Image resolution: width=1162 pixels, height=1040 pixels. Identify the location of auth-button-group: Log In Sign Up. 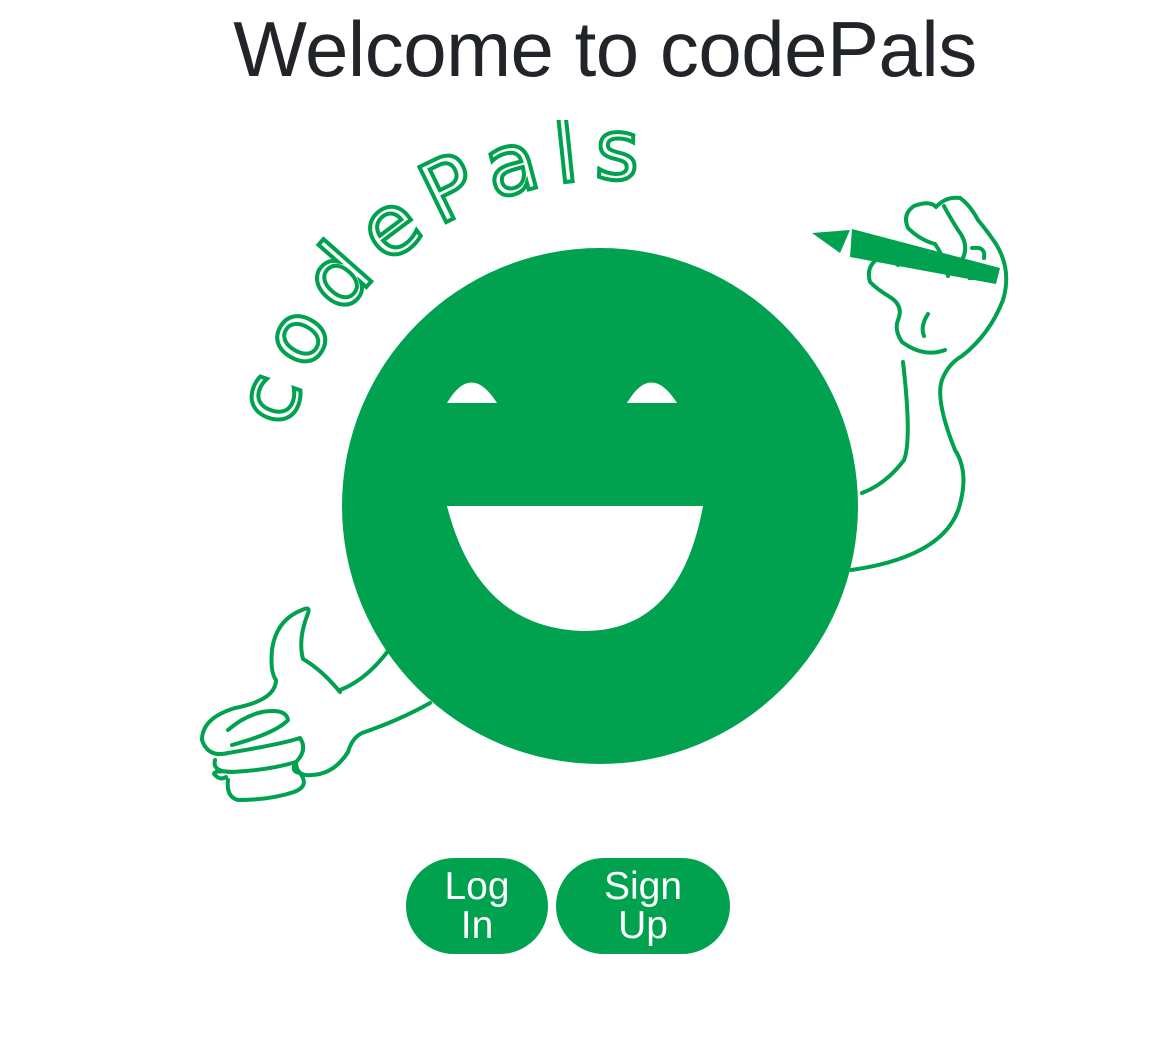
(568, 906).